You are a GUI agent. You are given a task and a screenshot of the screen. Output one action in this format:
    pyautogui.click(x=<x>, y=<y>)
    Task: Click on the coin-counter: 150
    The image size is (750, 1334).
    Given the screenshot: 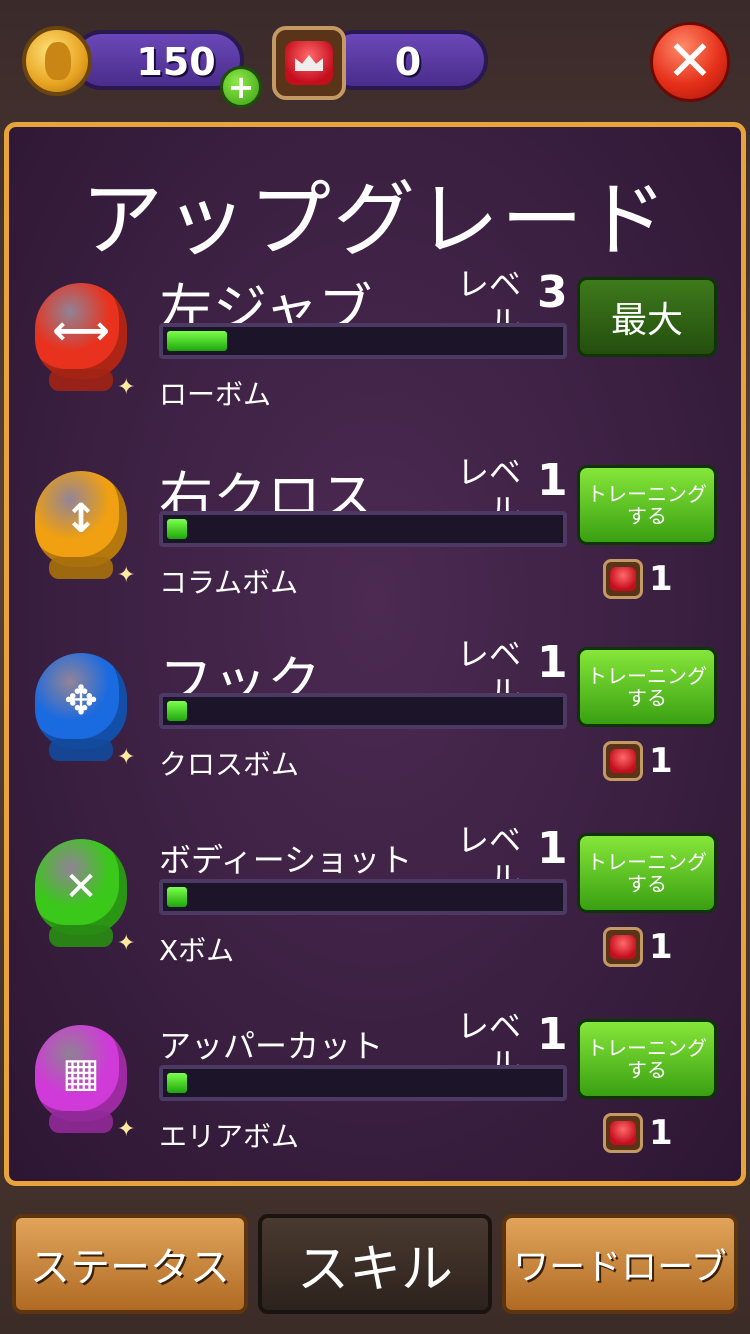 What is the action you would take?
    pyautogui.click(x=158, y=60)
    